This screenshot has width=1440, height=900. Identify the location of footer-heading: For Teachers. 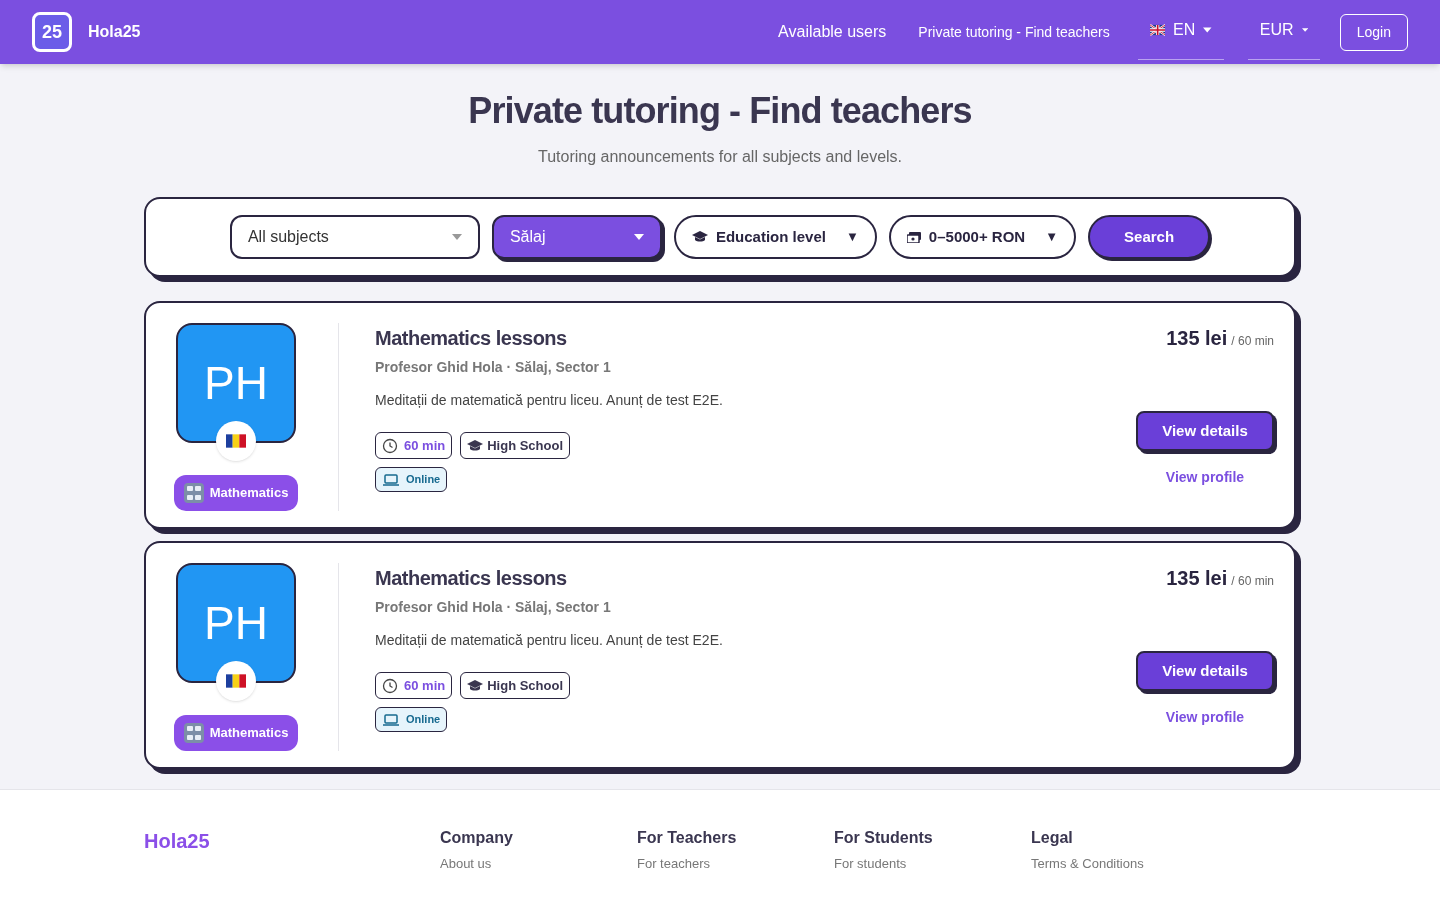
(687, 838).